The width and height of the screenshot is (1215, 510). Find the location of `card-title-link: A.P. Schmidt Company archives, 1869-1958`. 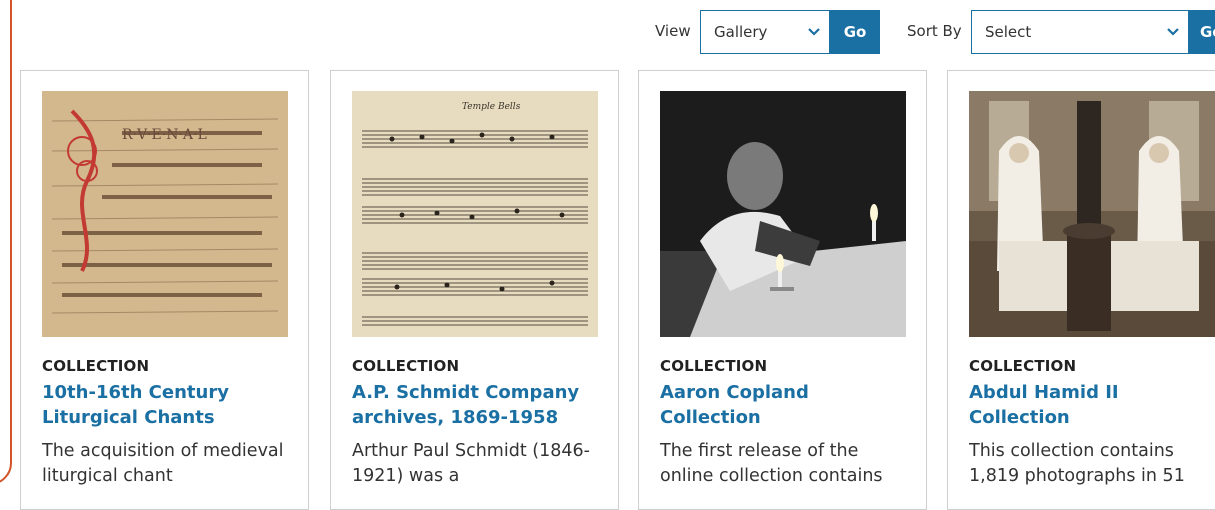

card-title-link: A.P. Schmidt Company archives, 1869-1958 is located at coordinates (477, 405).